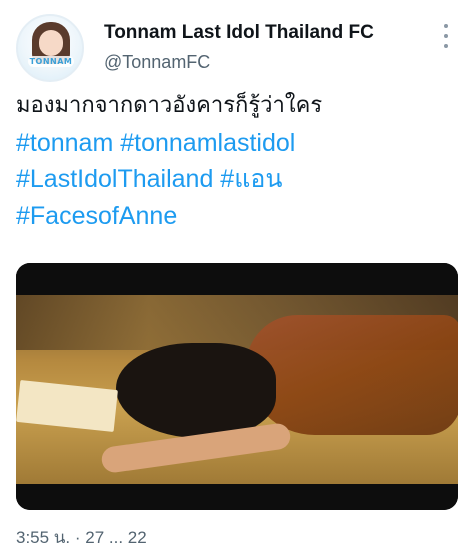  I want to click on author-display-name: Tonnam Last Idol Thailand FC, so click(239, 33).